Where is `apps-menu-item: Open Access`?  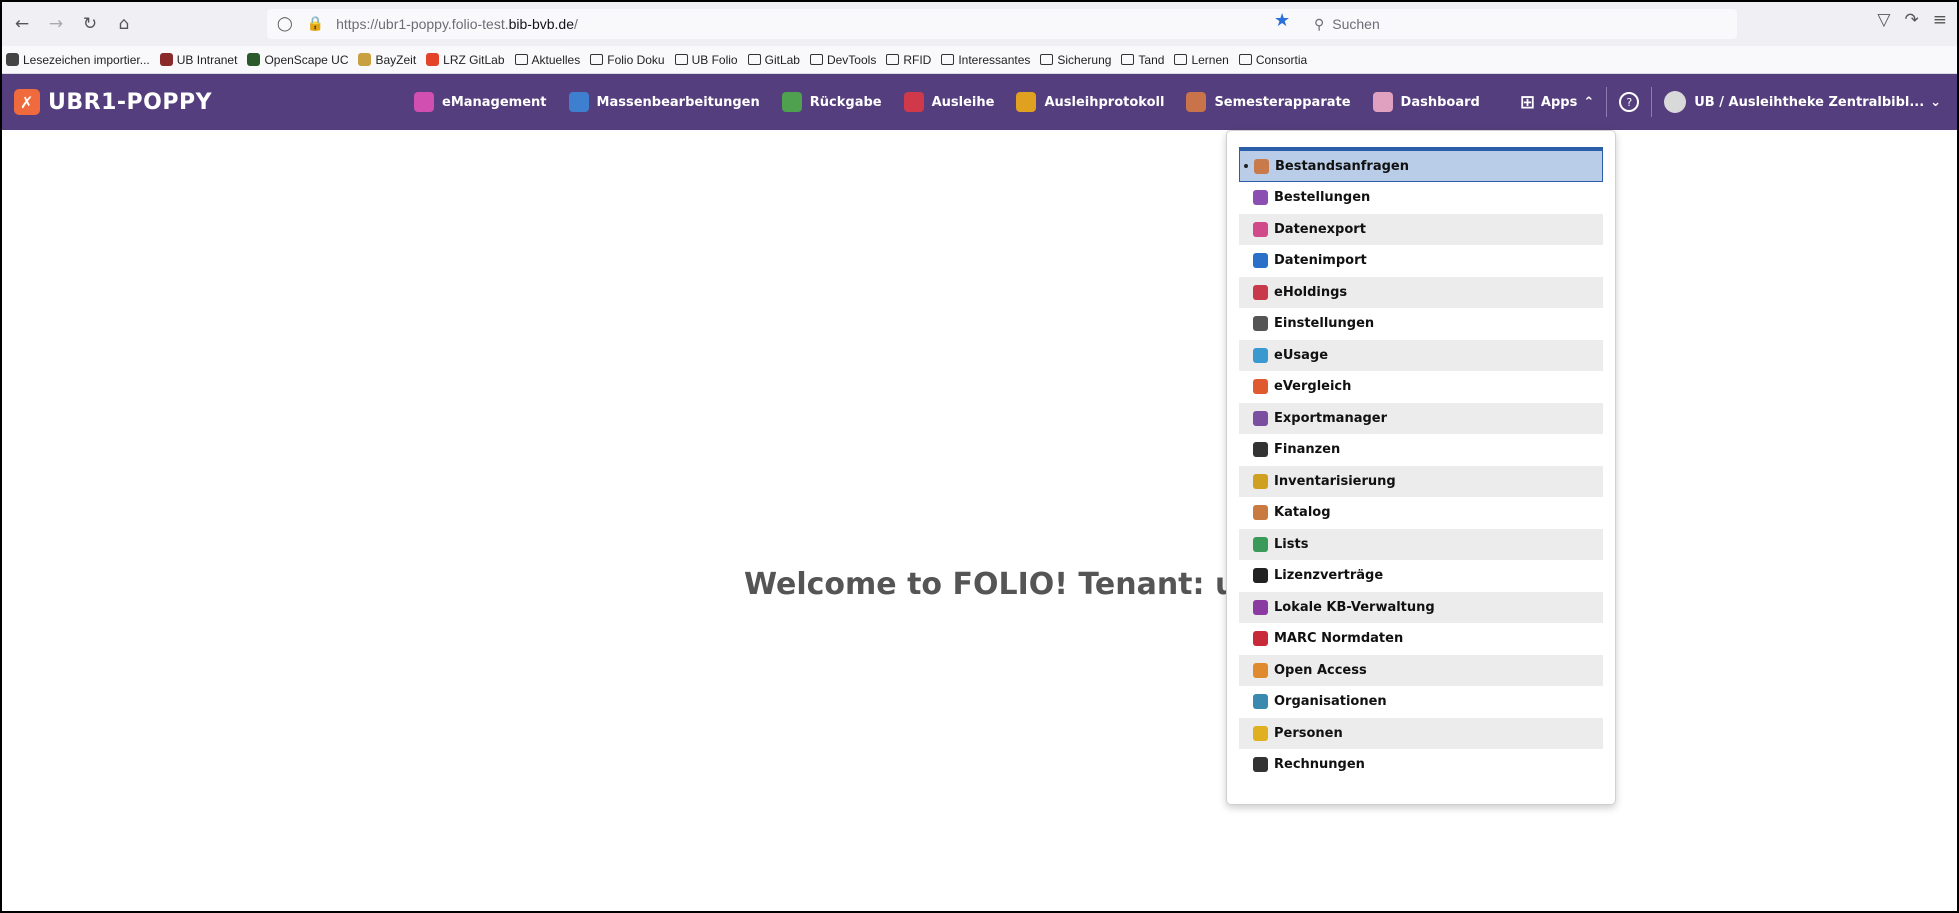
apps-menu-item: Open Access is located at coordinates (1421, 670).